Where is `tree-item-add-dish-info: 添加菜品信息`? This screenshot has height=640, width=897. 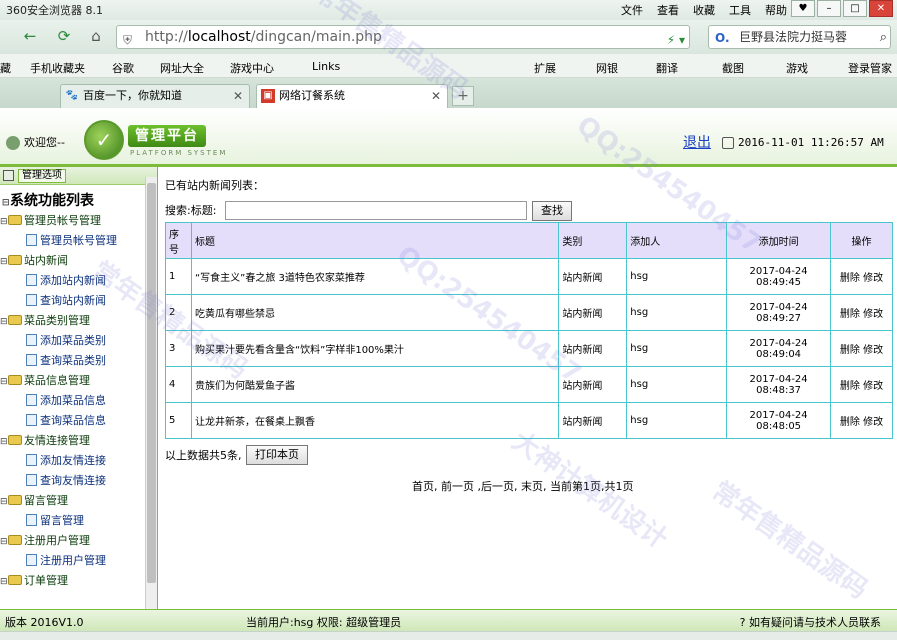 tree-item-add-dish-info: 添加菜品信息 is located at coordinates (72, 401).